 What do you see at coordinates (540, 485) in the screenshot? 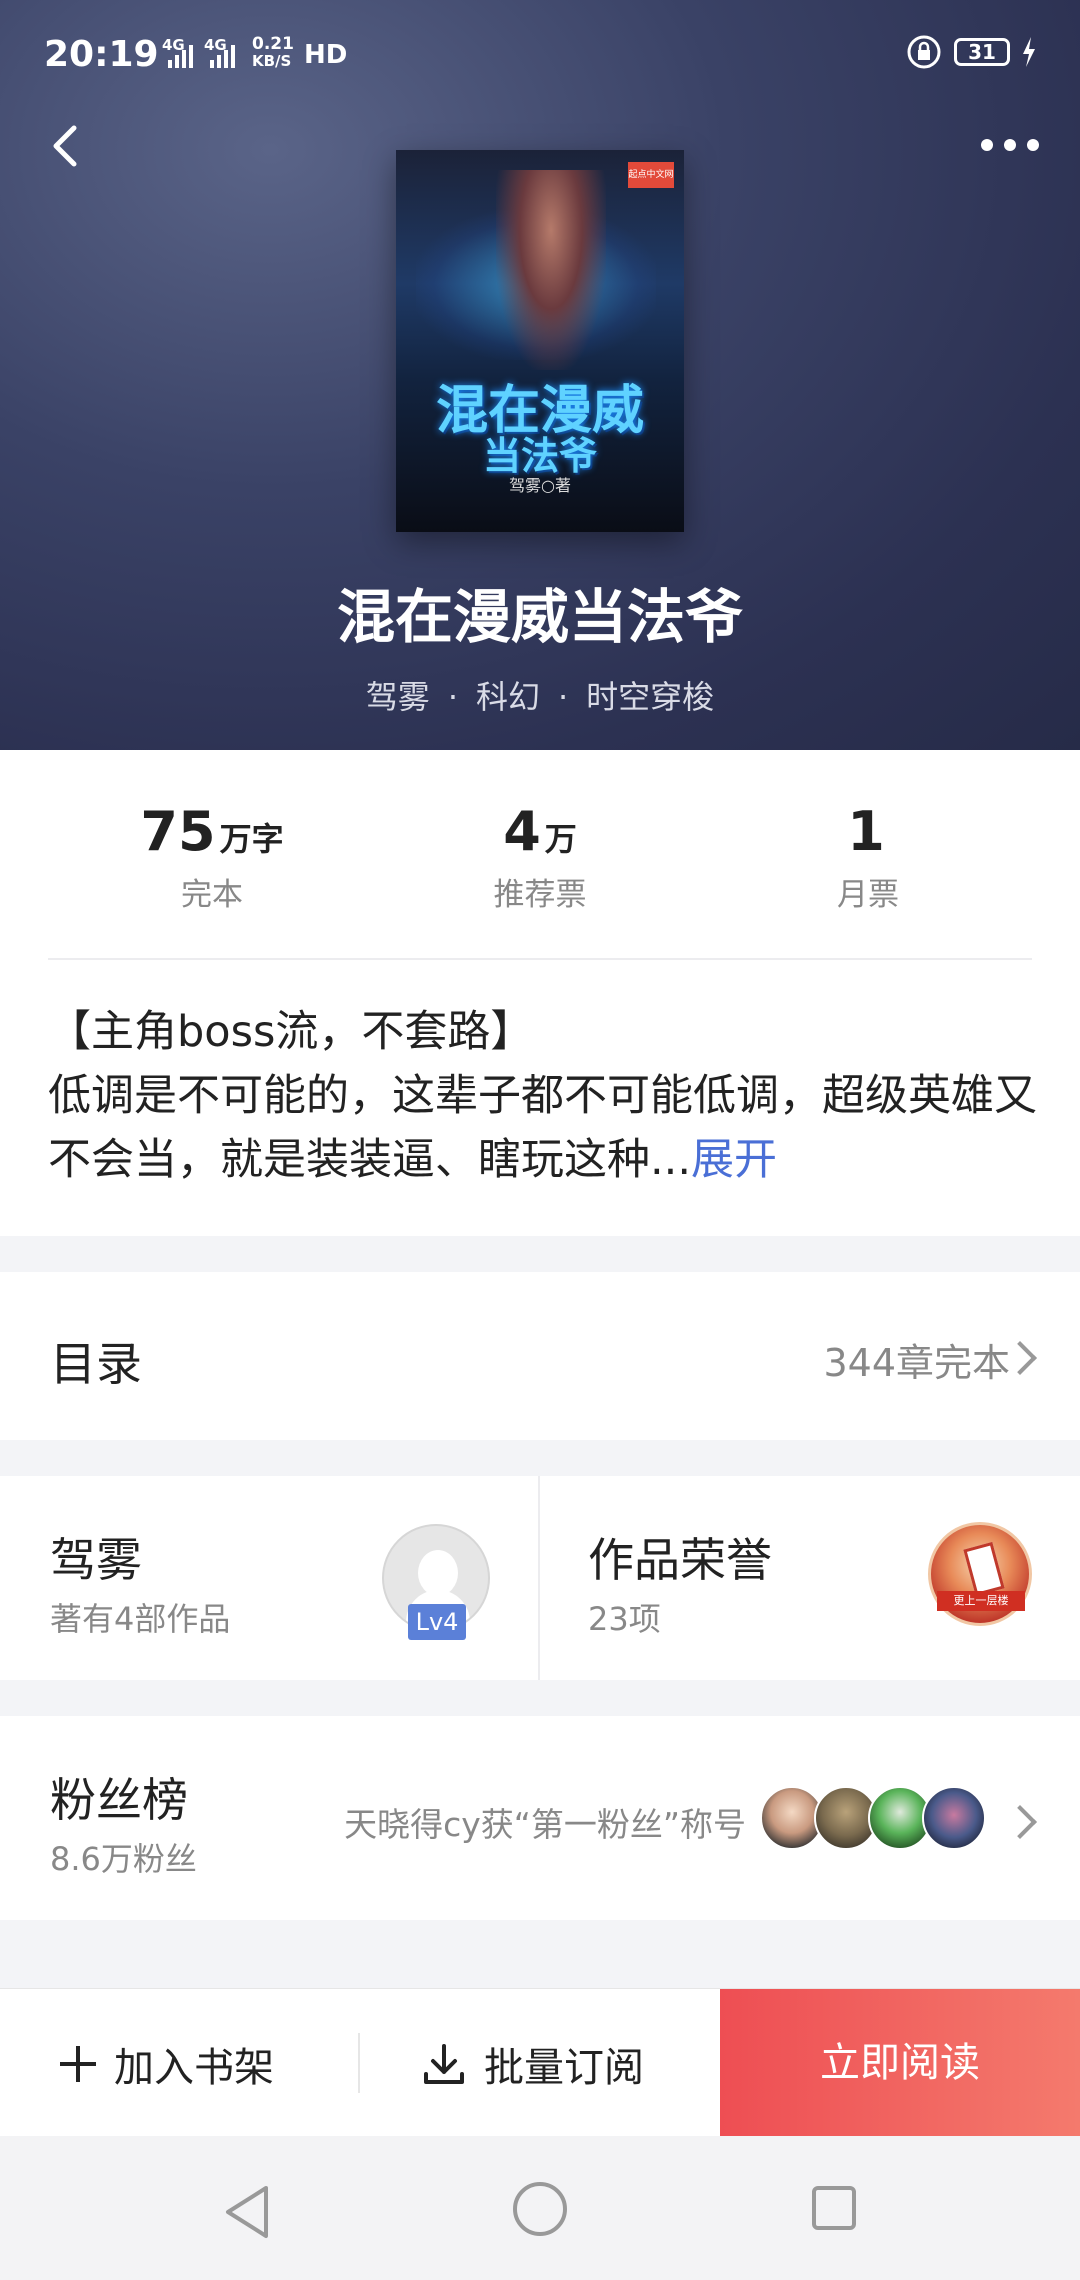
I see `cover-author: 驾雾○著` at bounding box center [540, 485].